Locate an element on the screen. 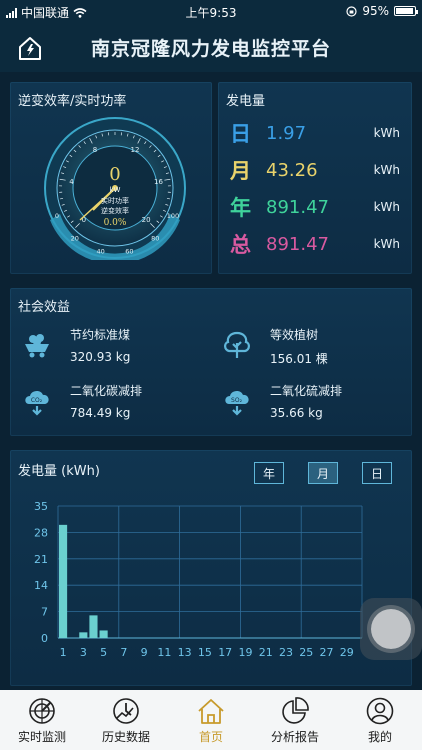 The height and width of the screenshot is (750, 422). chart-grid is located at coordinates (210, 572).